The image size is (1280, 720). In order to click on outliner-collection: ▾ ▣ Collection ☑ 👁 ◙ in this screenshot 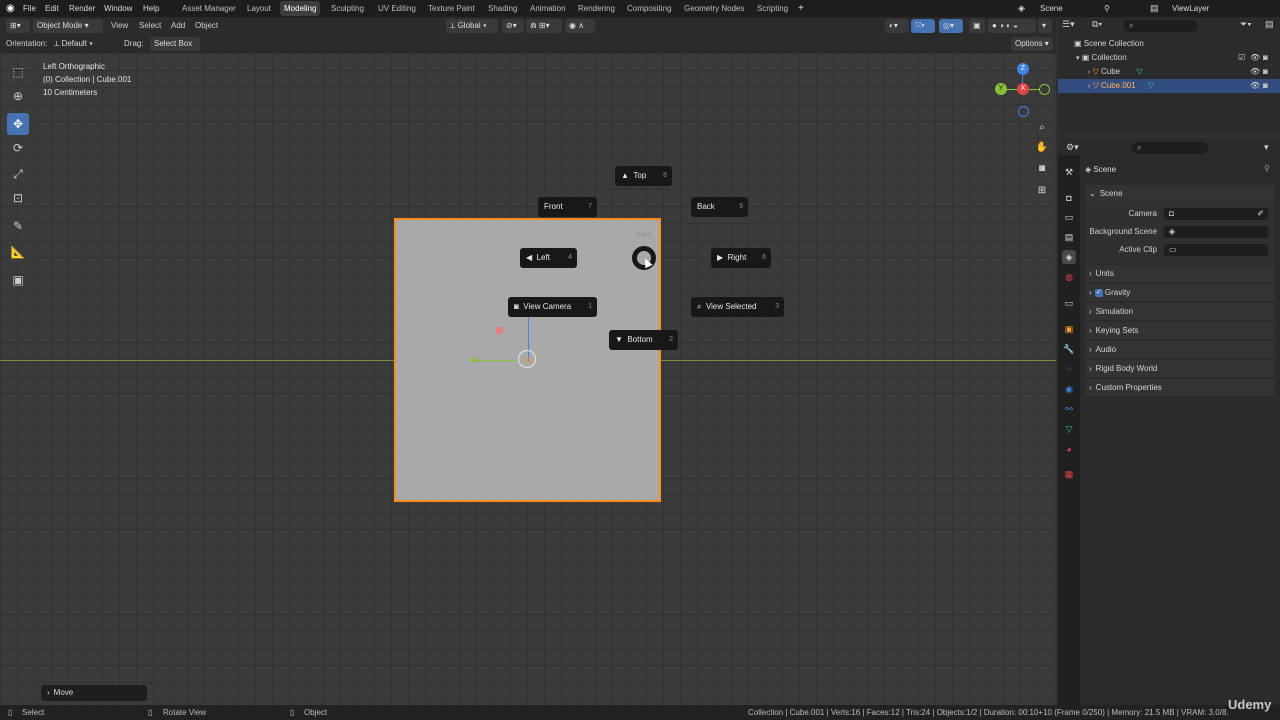, I will do `click(1169, 58)`.